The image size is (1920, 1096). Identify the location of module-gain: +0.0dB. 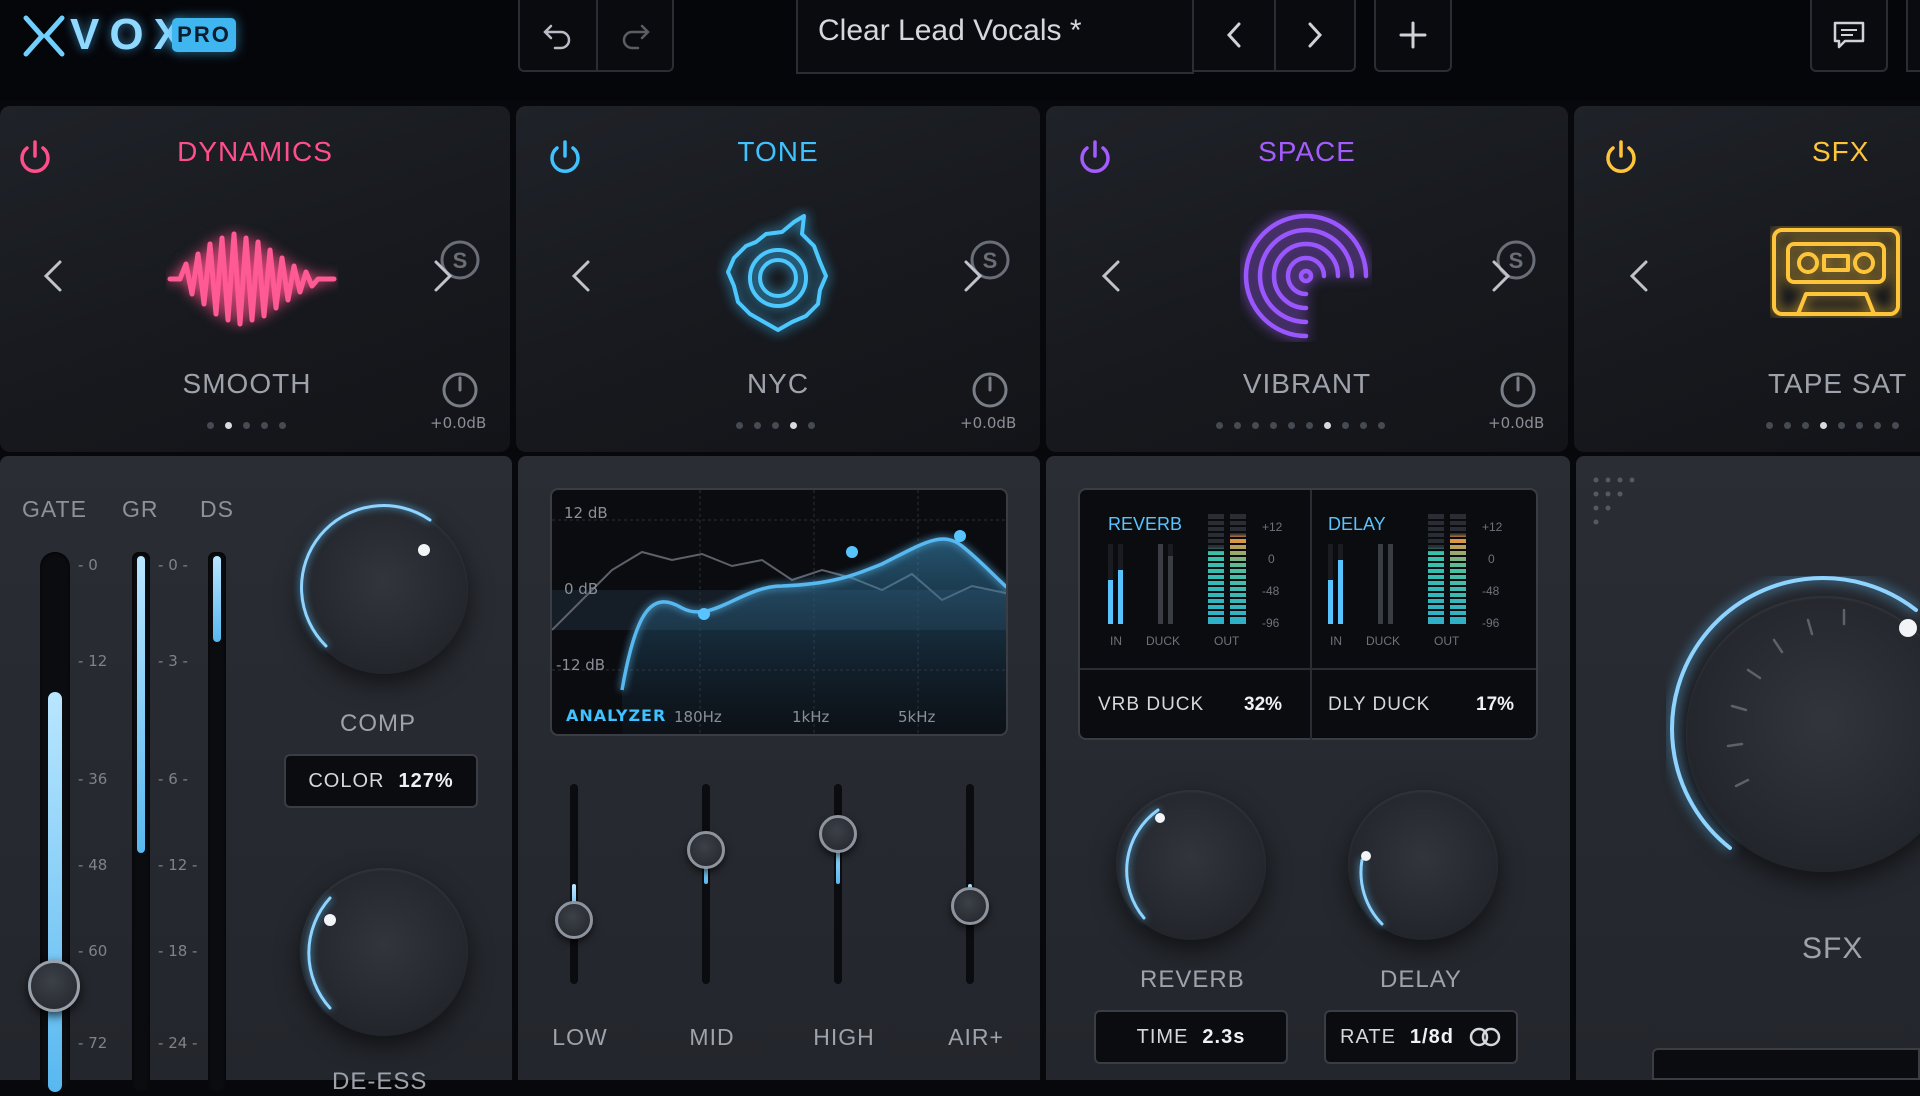
(1516, 423).